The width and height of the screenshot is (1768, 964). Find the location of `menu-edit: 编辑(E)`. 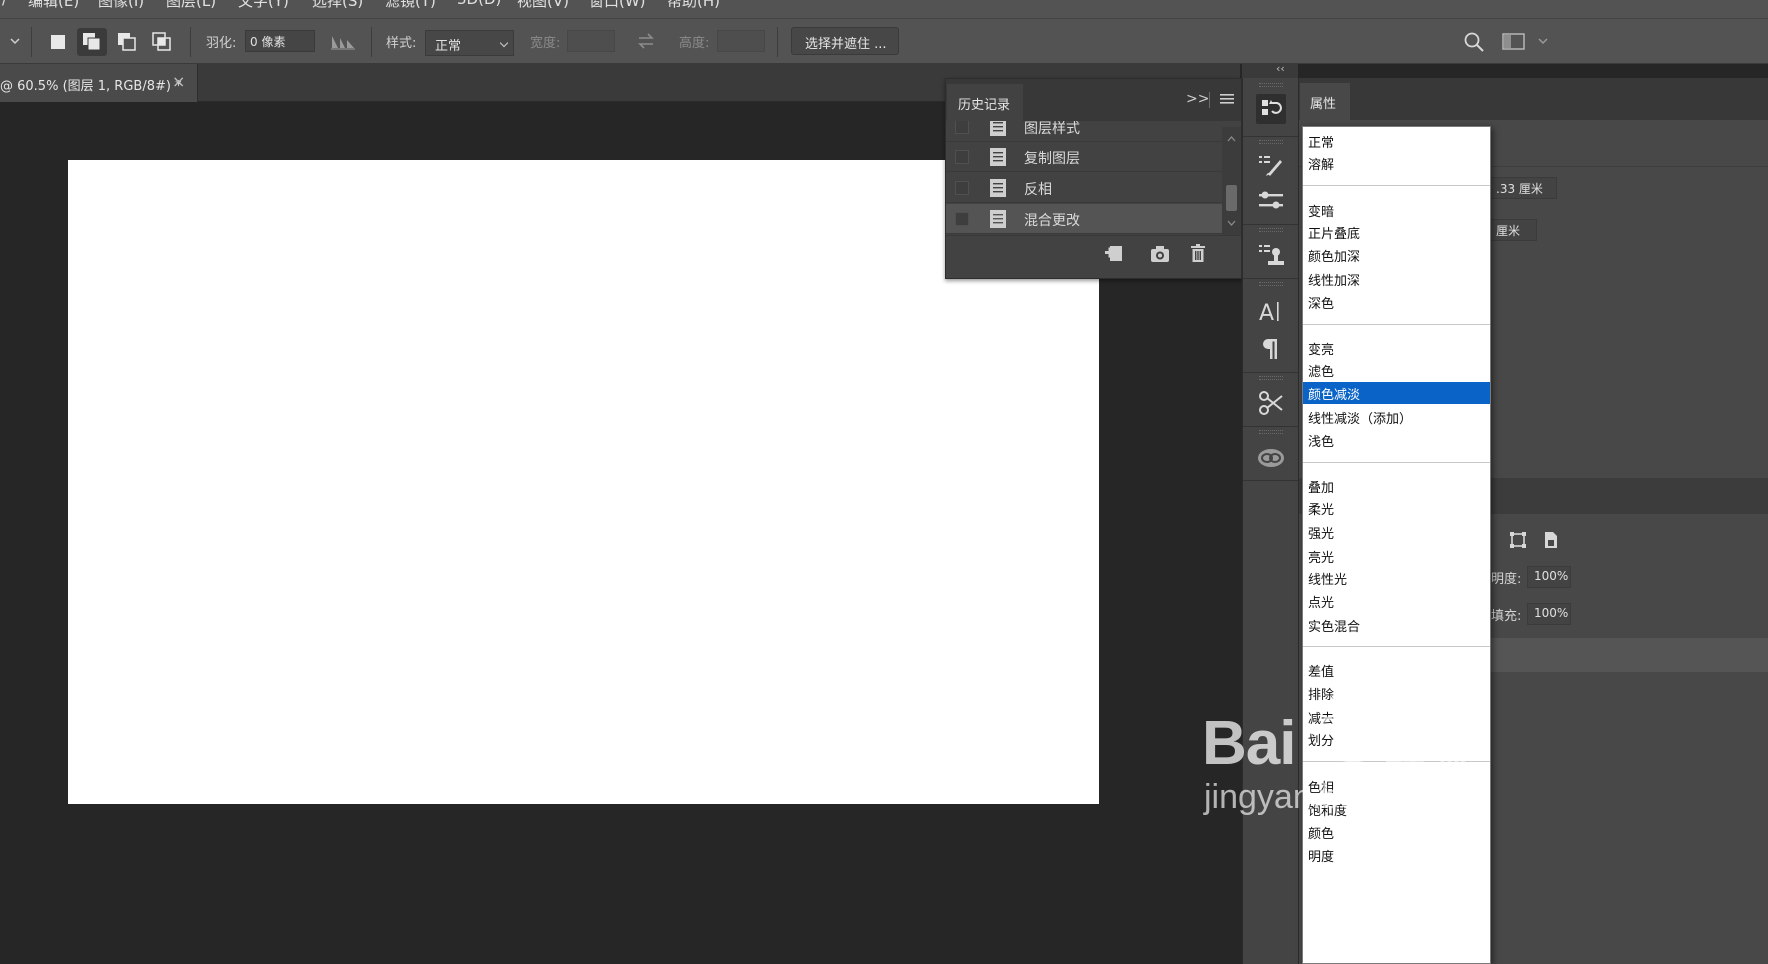

menu-edit: 编辑(E) is located at coordinates (53, 5).